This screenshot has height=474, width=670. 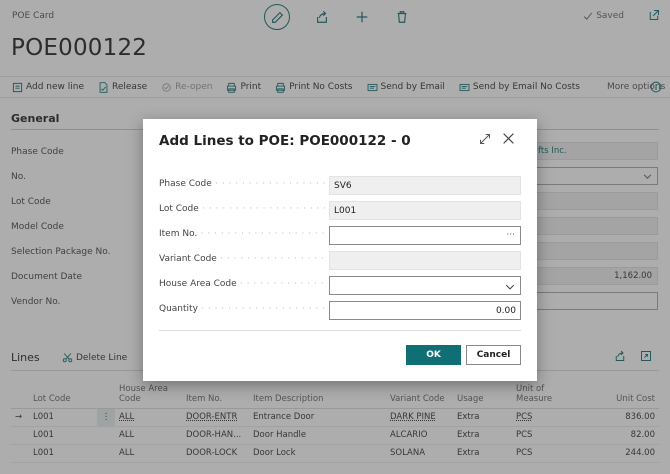 What do you see at coordinates (493, 355) in the screenshot?
I see `cancel-button: Cancel` at bounding box center [493, 355].